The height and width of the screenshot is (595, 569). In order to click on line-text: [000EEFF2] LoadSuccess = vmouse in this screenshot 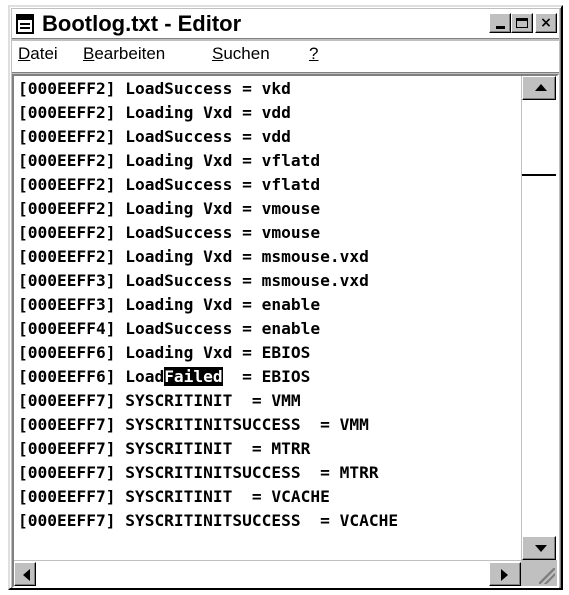, I will do `click(169, 232)`.